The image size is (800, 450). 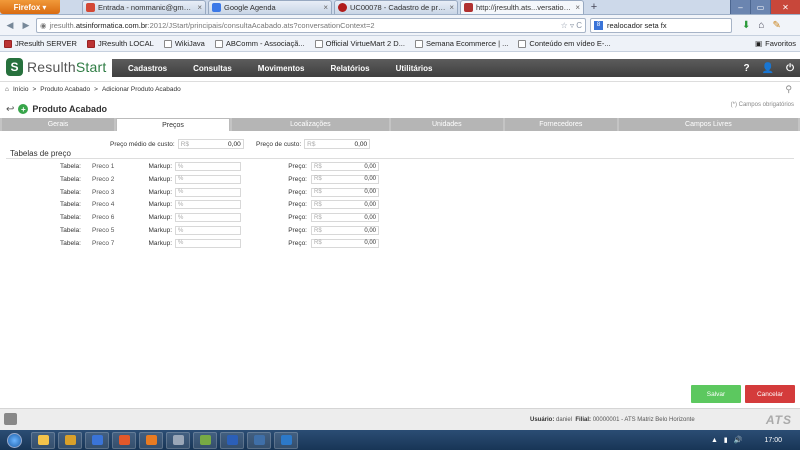 I want to click on bookmark-star-icon: ☆ ▿ C, so click(x=571, y=25).